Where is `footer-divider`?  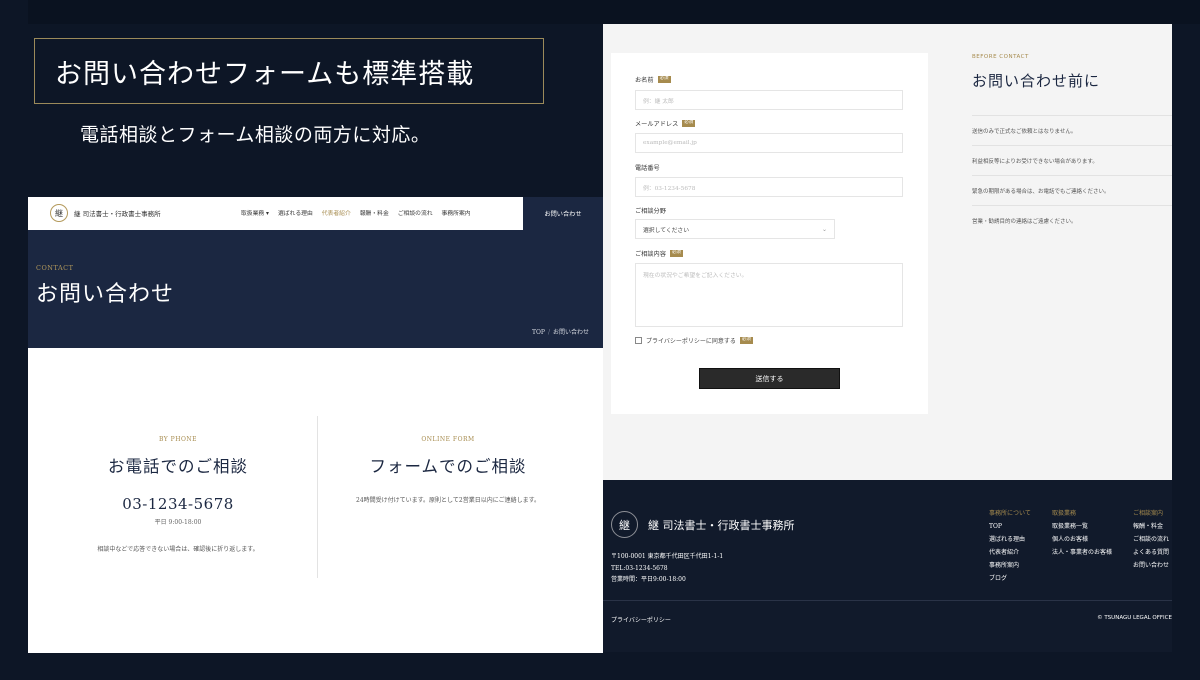
footer-divider is located at coordinates (887, 600).